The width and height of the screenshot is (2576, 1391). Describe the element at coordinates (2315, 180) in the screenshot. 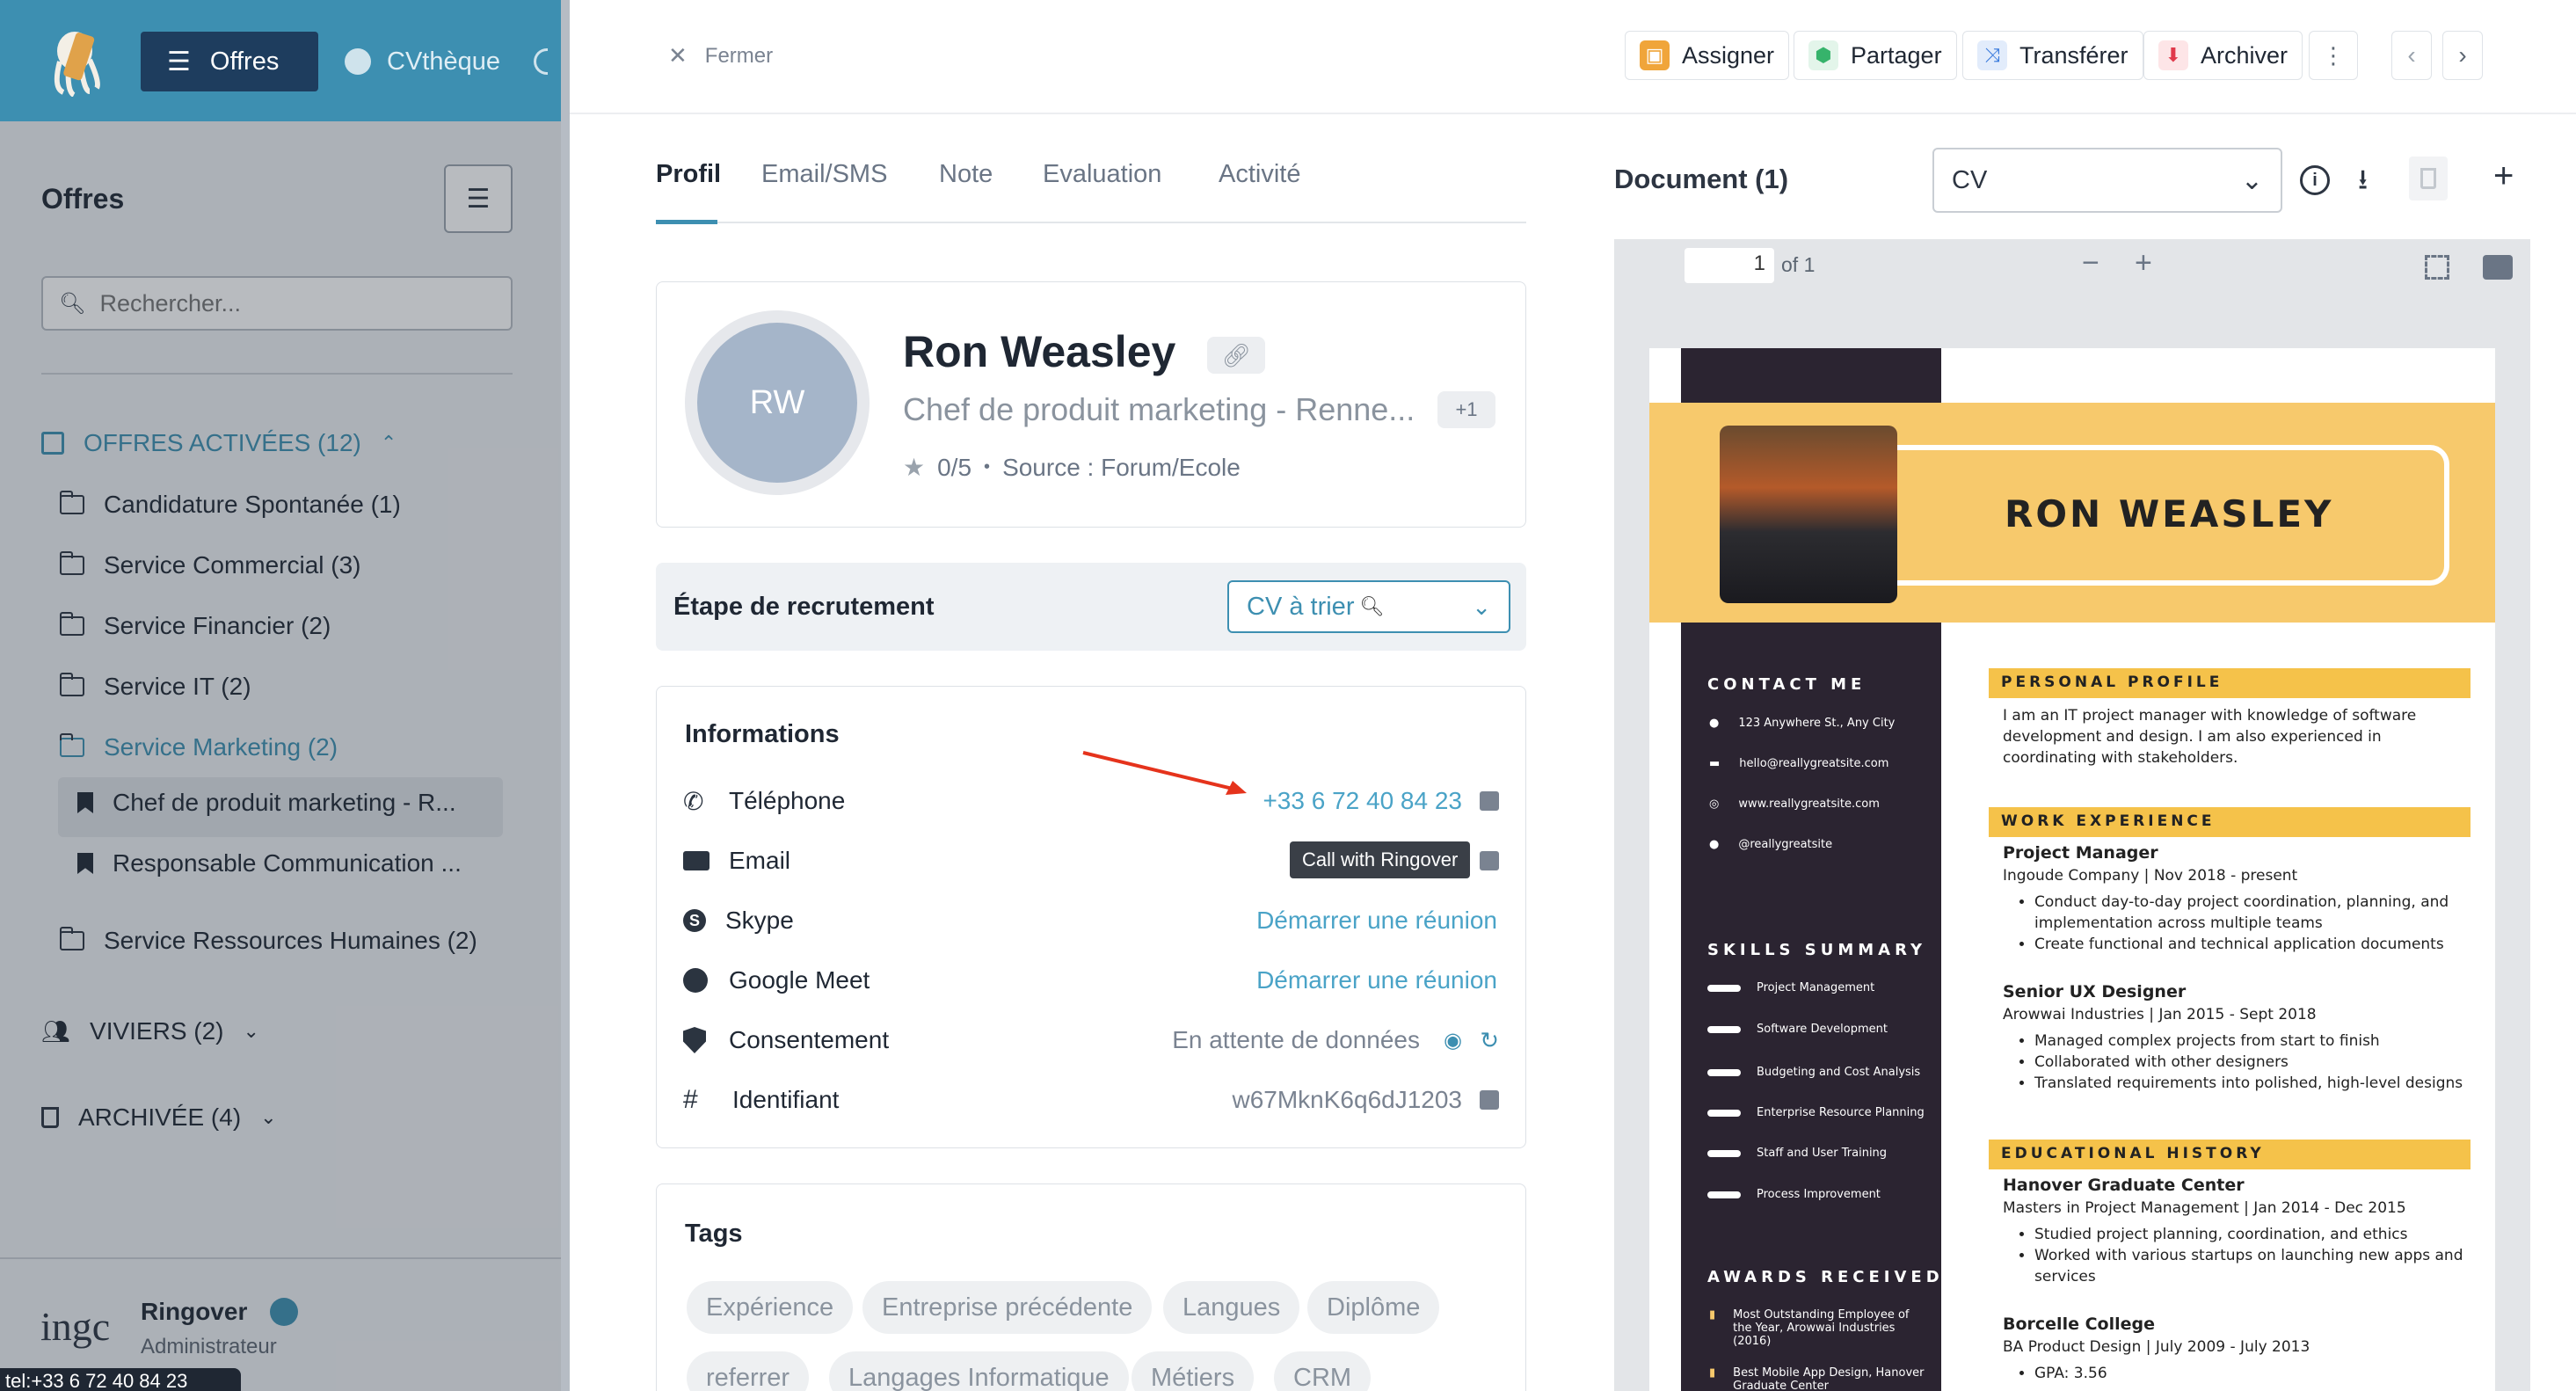

I see `info-icon: i` at that location.